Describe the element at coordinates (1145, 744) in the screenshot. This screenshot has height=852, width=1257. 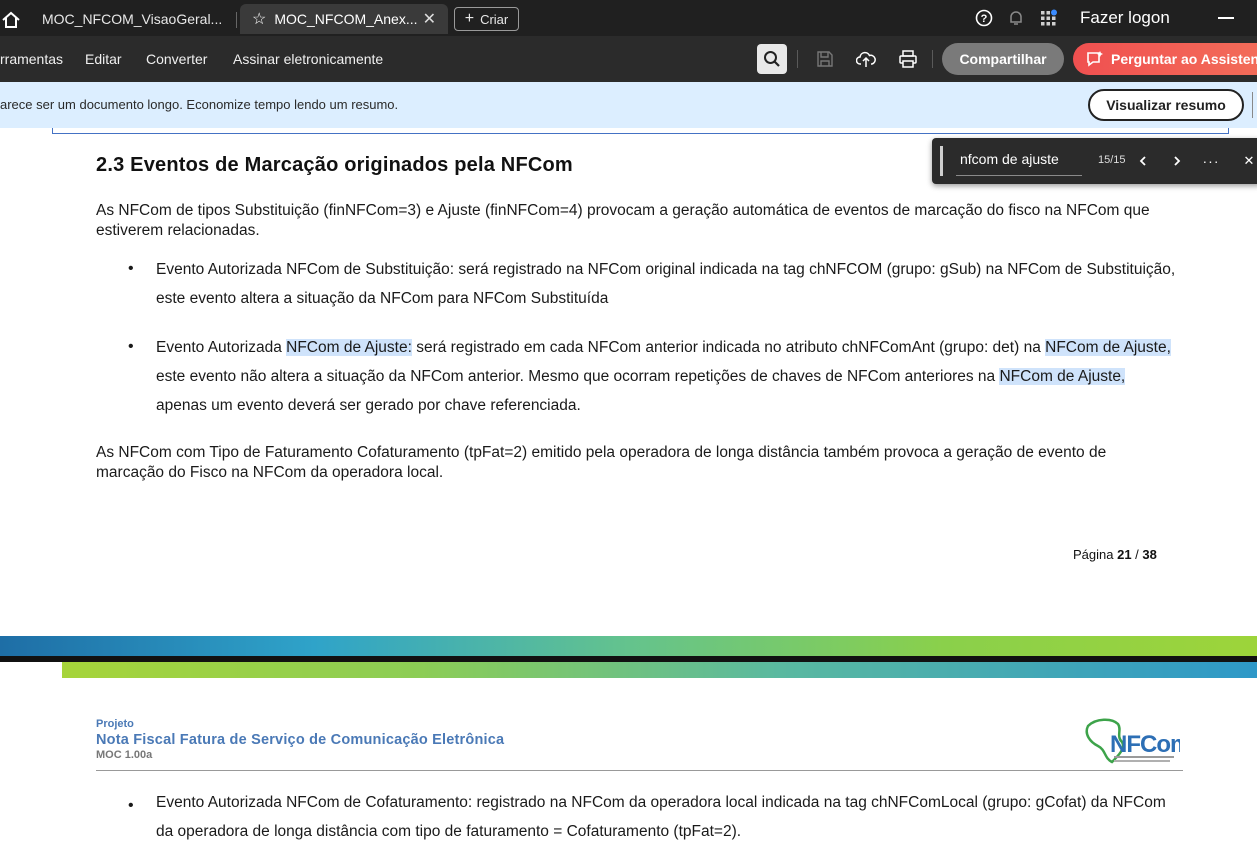
I see `nfcom-logo-text: NFCom` at that location.